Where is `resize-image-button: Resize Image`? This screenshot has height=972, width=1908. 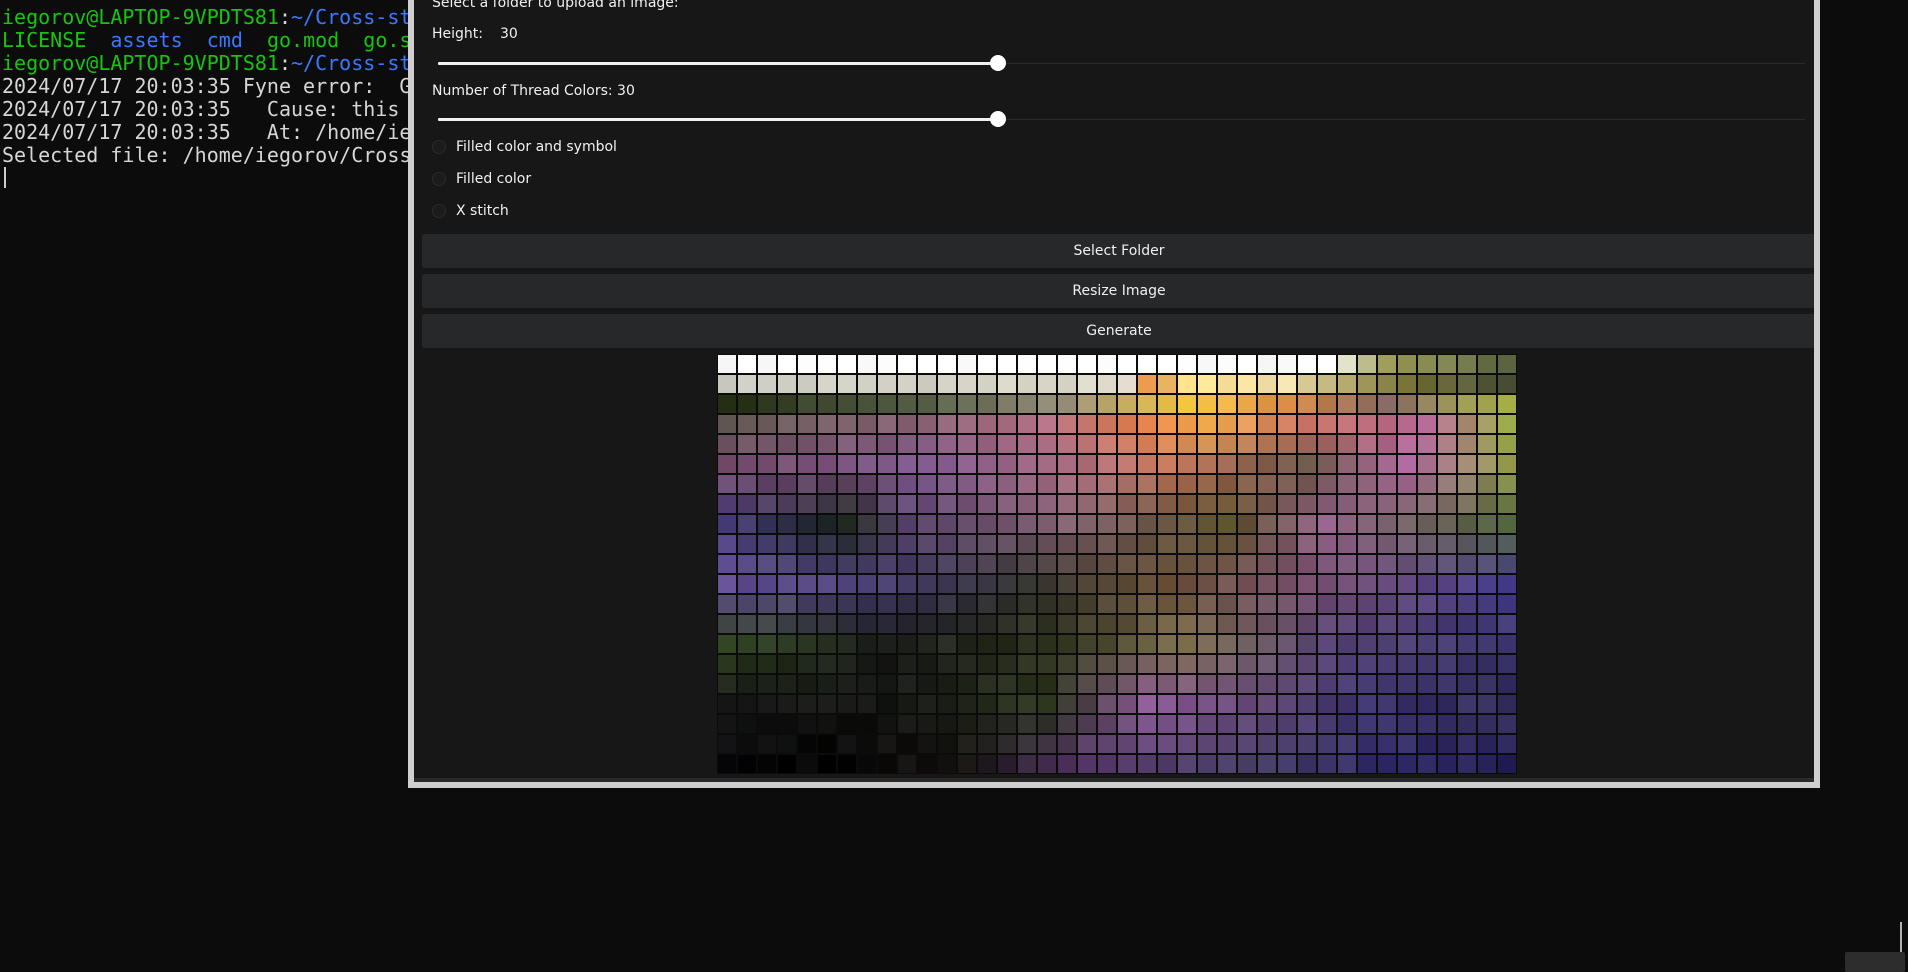
resize-image-button: Resize Image is located at coordinates (1118, 291).